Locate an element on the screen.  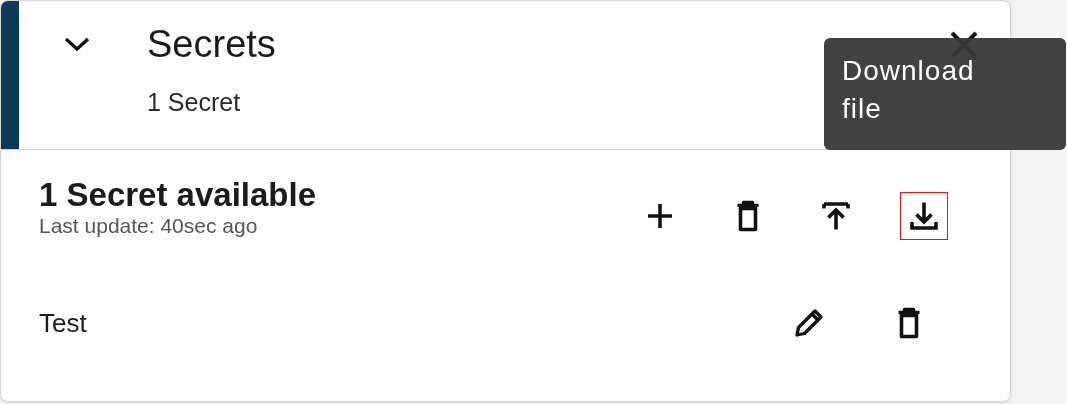
secret-name: Test is located at coordinates (63, 323).